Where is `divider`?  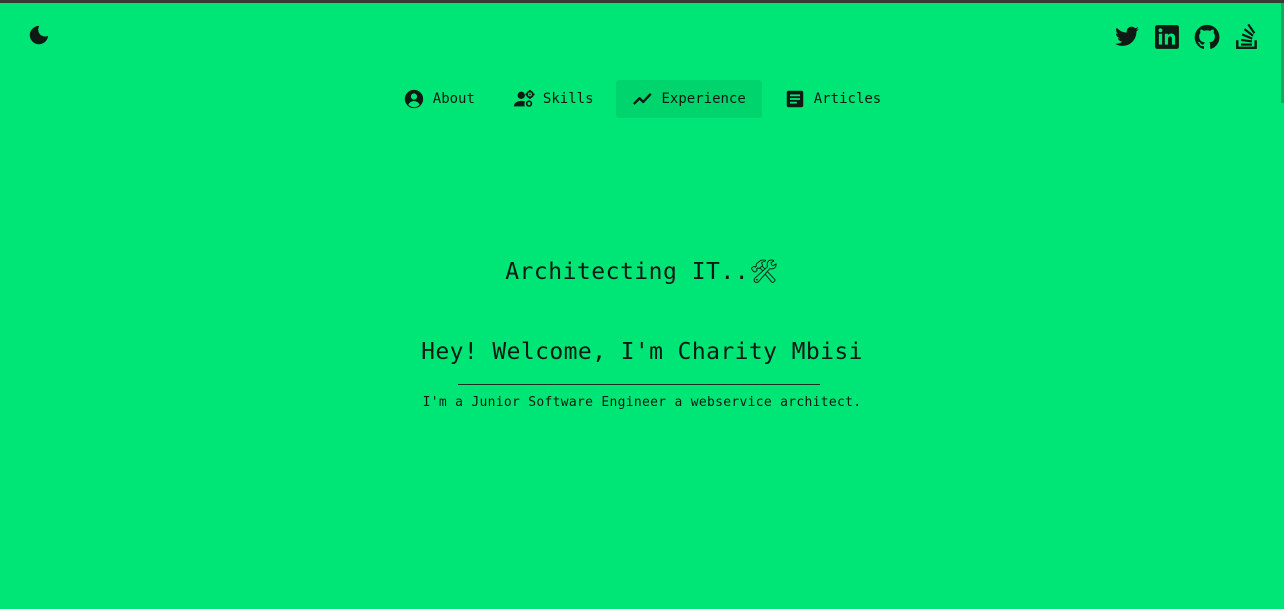
divider is located at coordinates (639, 384).